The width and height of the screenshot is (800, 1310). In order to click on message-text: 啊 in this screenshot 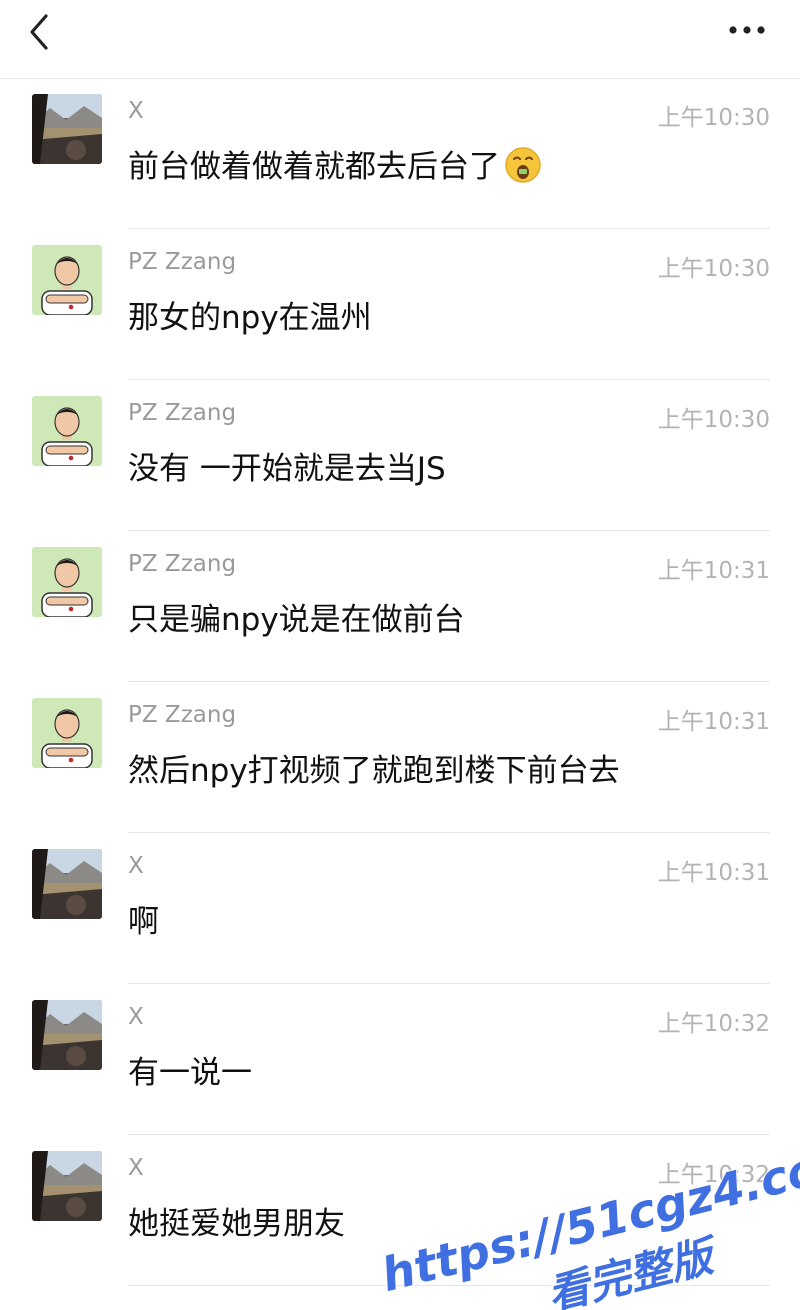, I will do `click(143, 922)`.